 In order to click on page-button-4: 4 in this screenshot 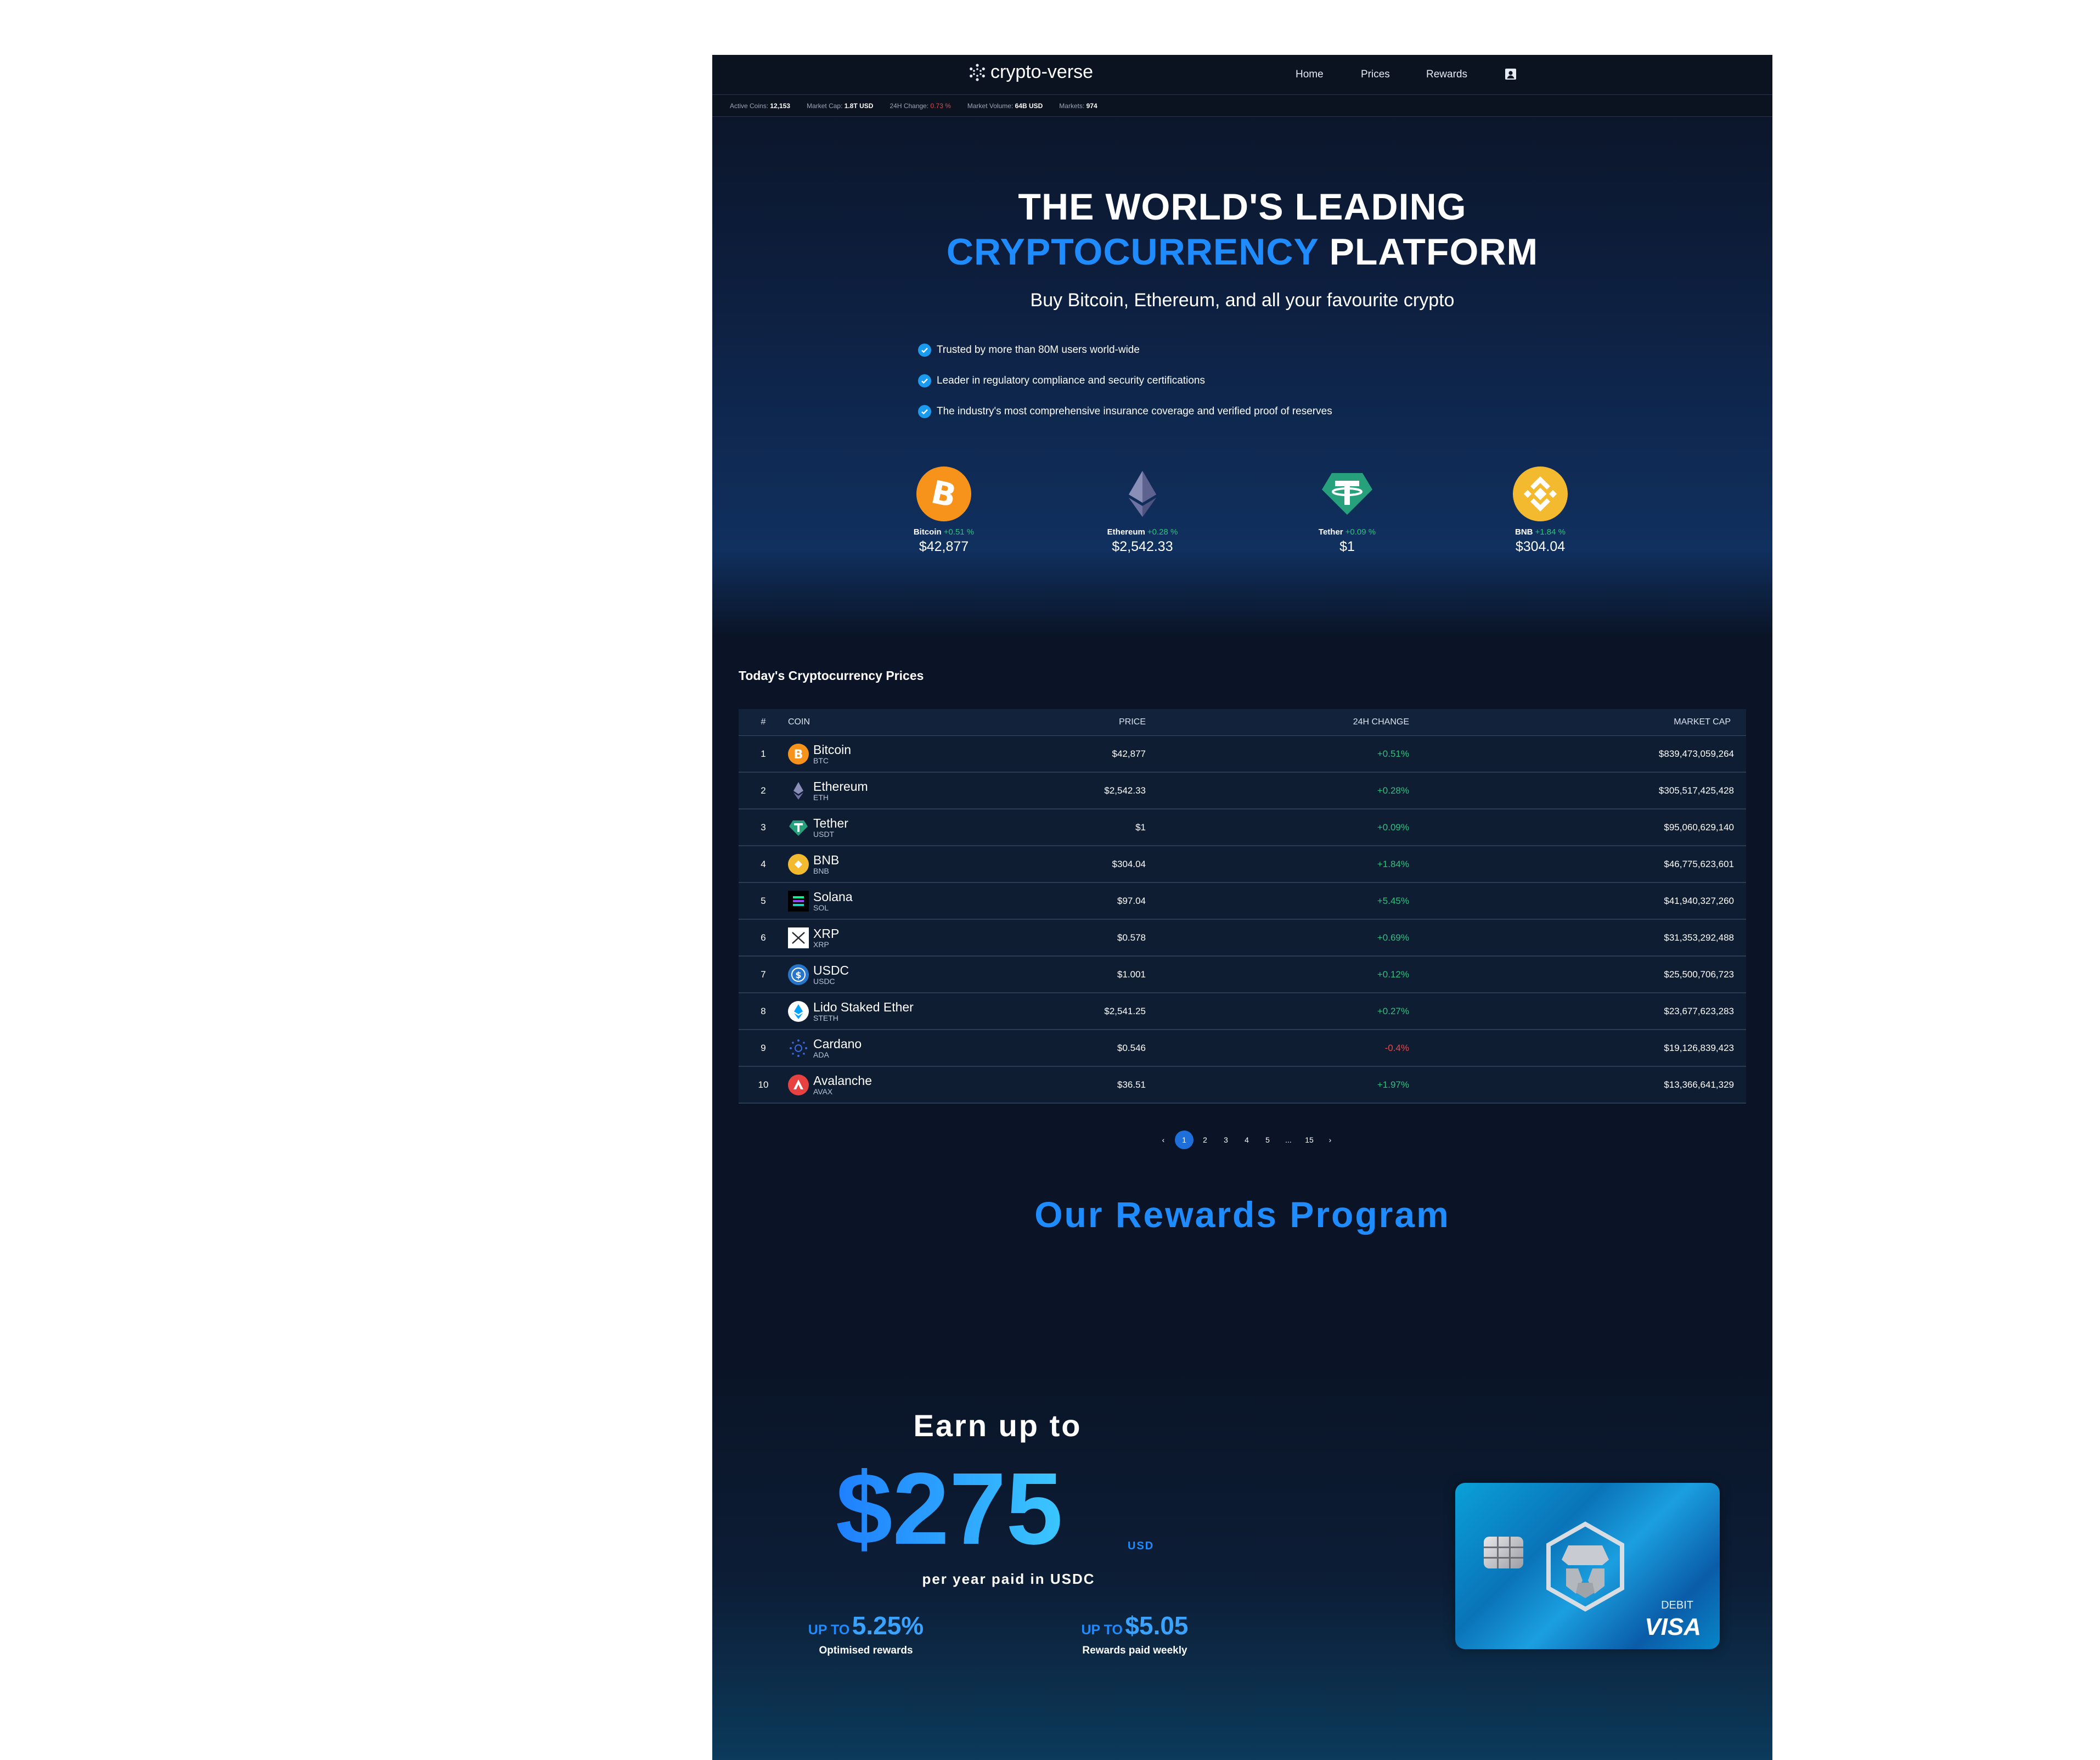, I will do `click(1247, 1140)`.